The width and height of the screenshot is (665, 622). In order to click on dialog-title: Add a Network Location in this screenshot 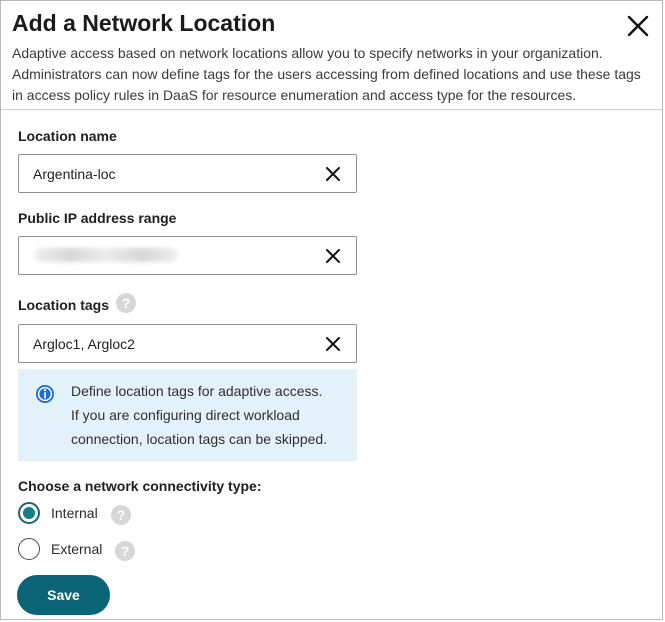, I will do `click(144, 23)`.